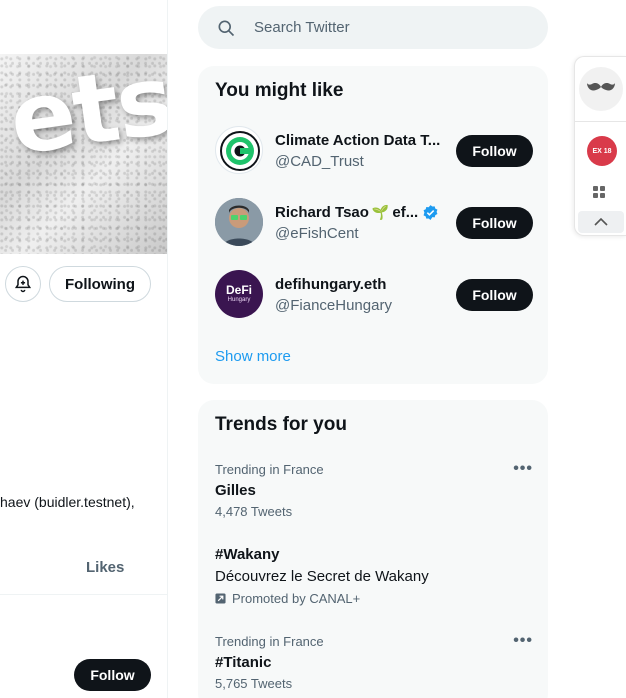  What do you see at coordinates (296, 598) in the screenshot?
I see `promoted-text: Promoted by CANAL+` at bounding box center [296, 598].